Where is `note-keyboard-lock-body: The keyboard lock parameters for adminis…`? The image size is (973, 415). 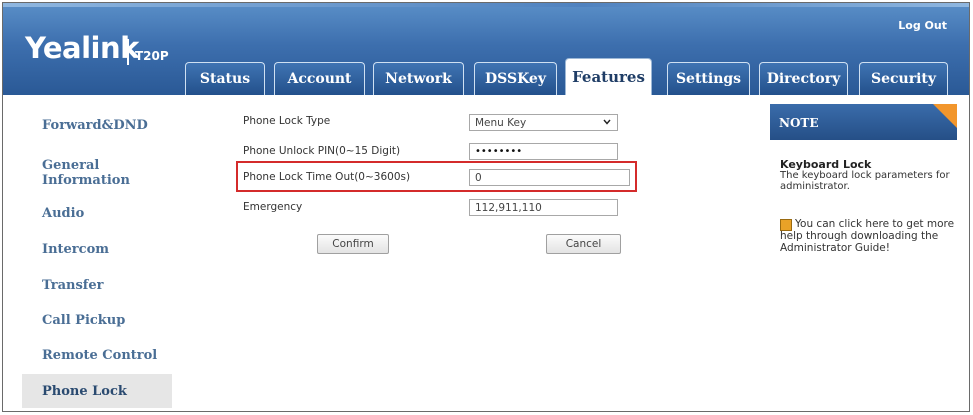 note-keyboard-lock-body: The keyboard lock parameters for adminis… is located at coordinates (865, 181).